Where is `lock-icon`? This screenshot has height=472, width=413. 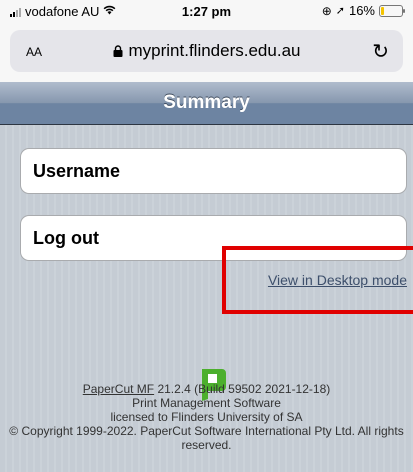
lock-icon is located at coordinates (117, 51).